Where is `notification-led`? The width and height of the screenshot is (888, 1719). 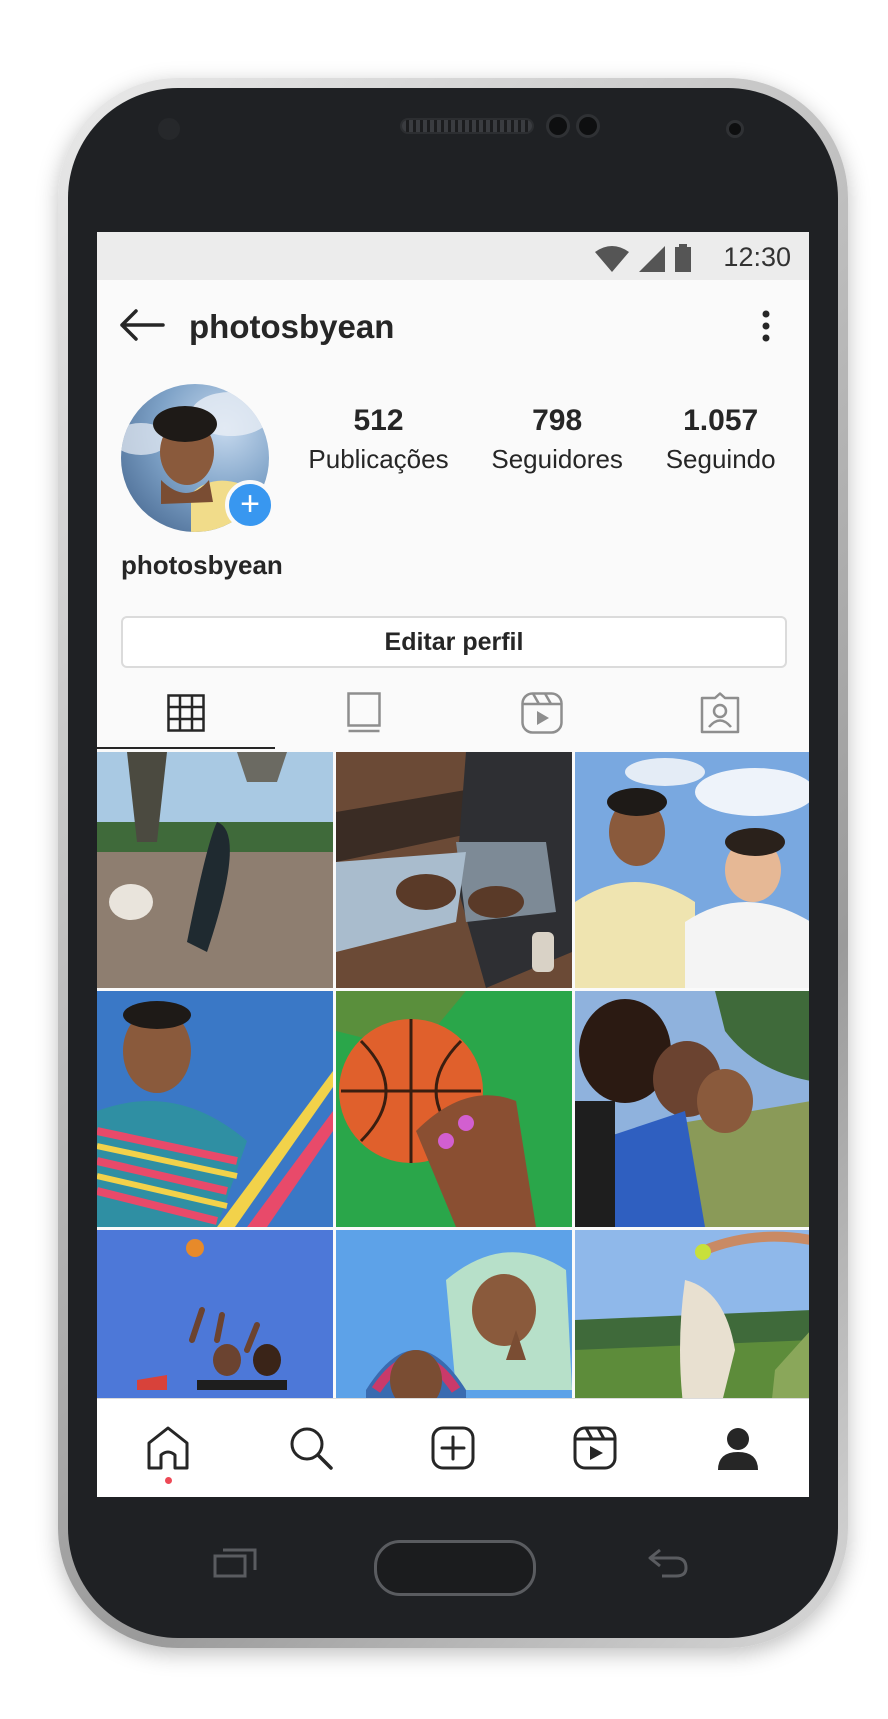 notification-led is located at coordinates (169, 129).